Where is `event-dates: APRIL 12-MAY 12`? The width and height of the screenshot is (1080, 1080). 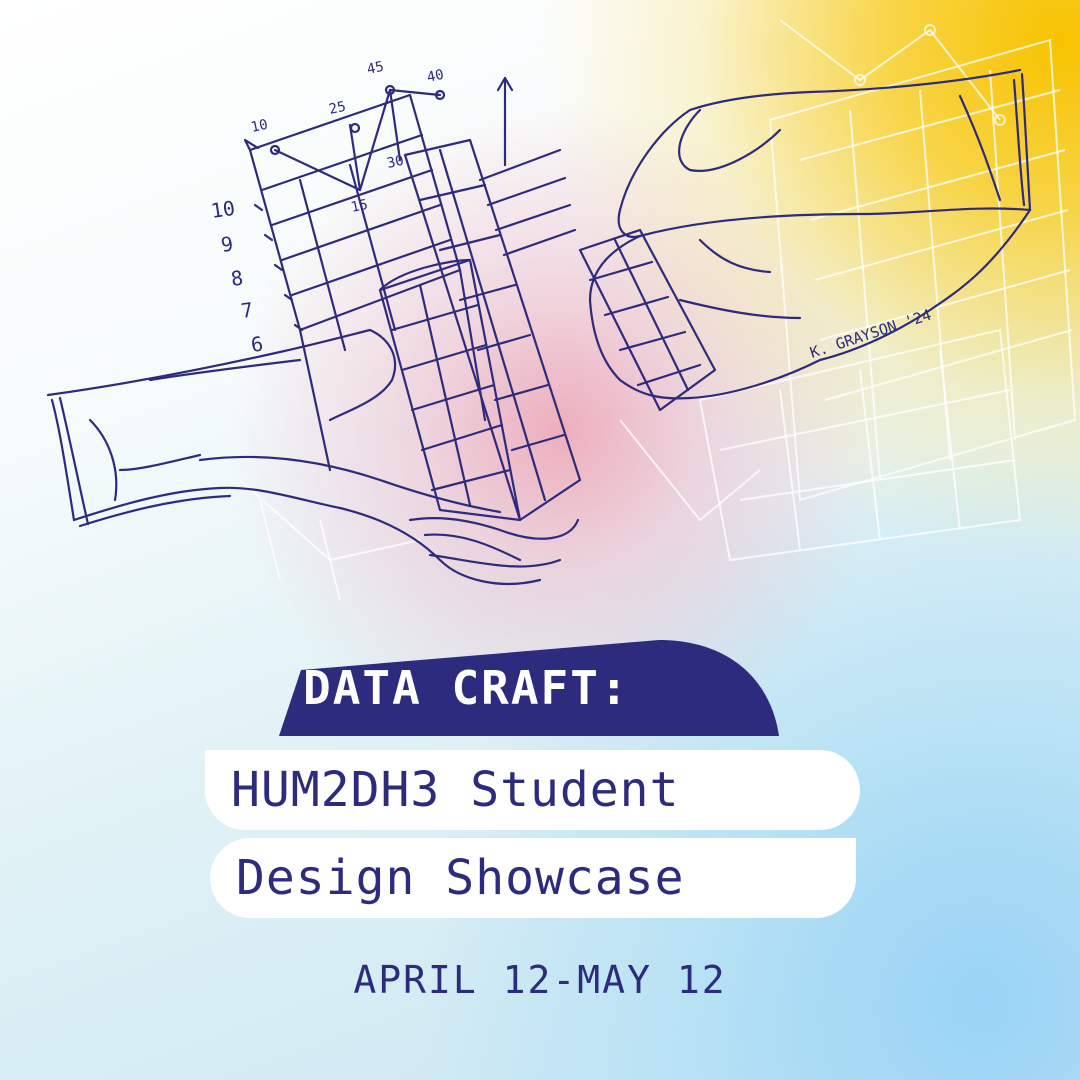
event-dates: APRIL 12-MAY 12 is located at coordinates (540, 980).